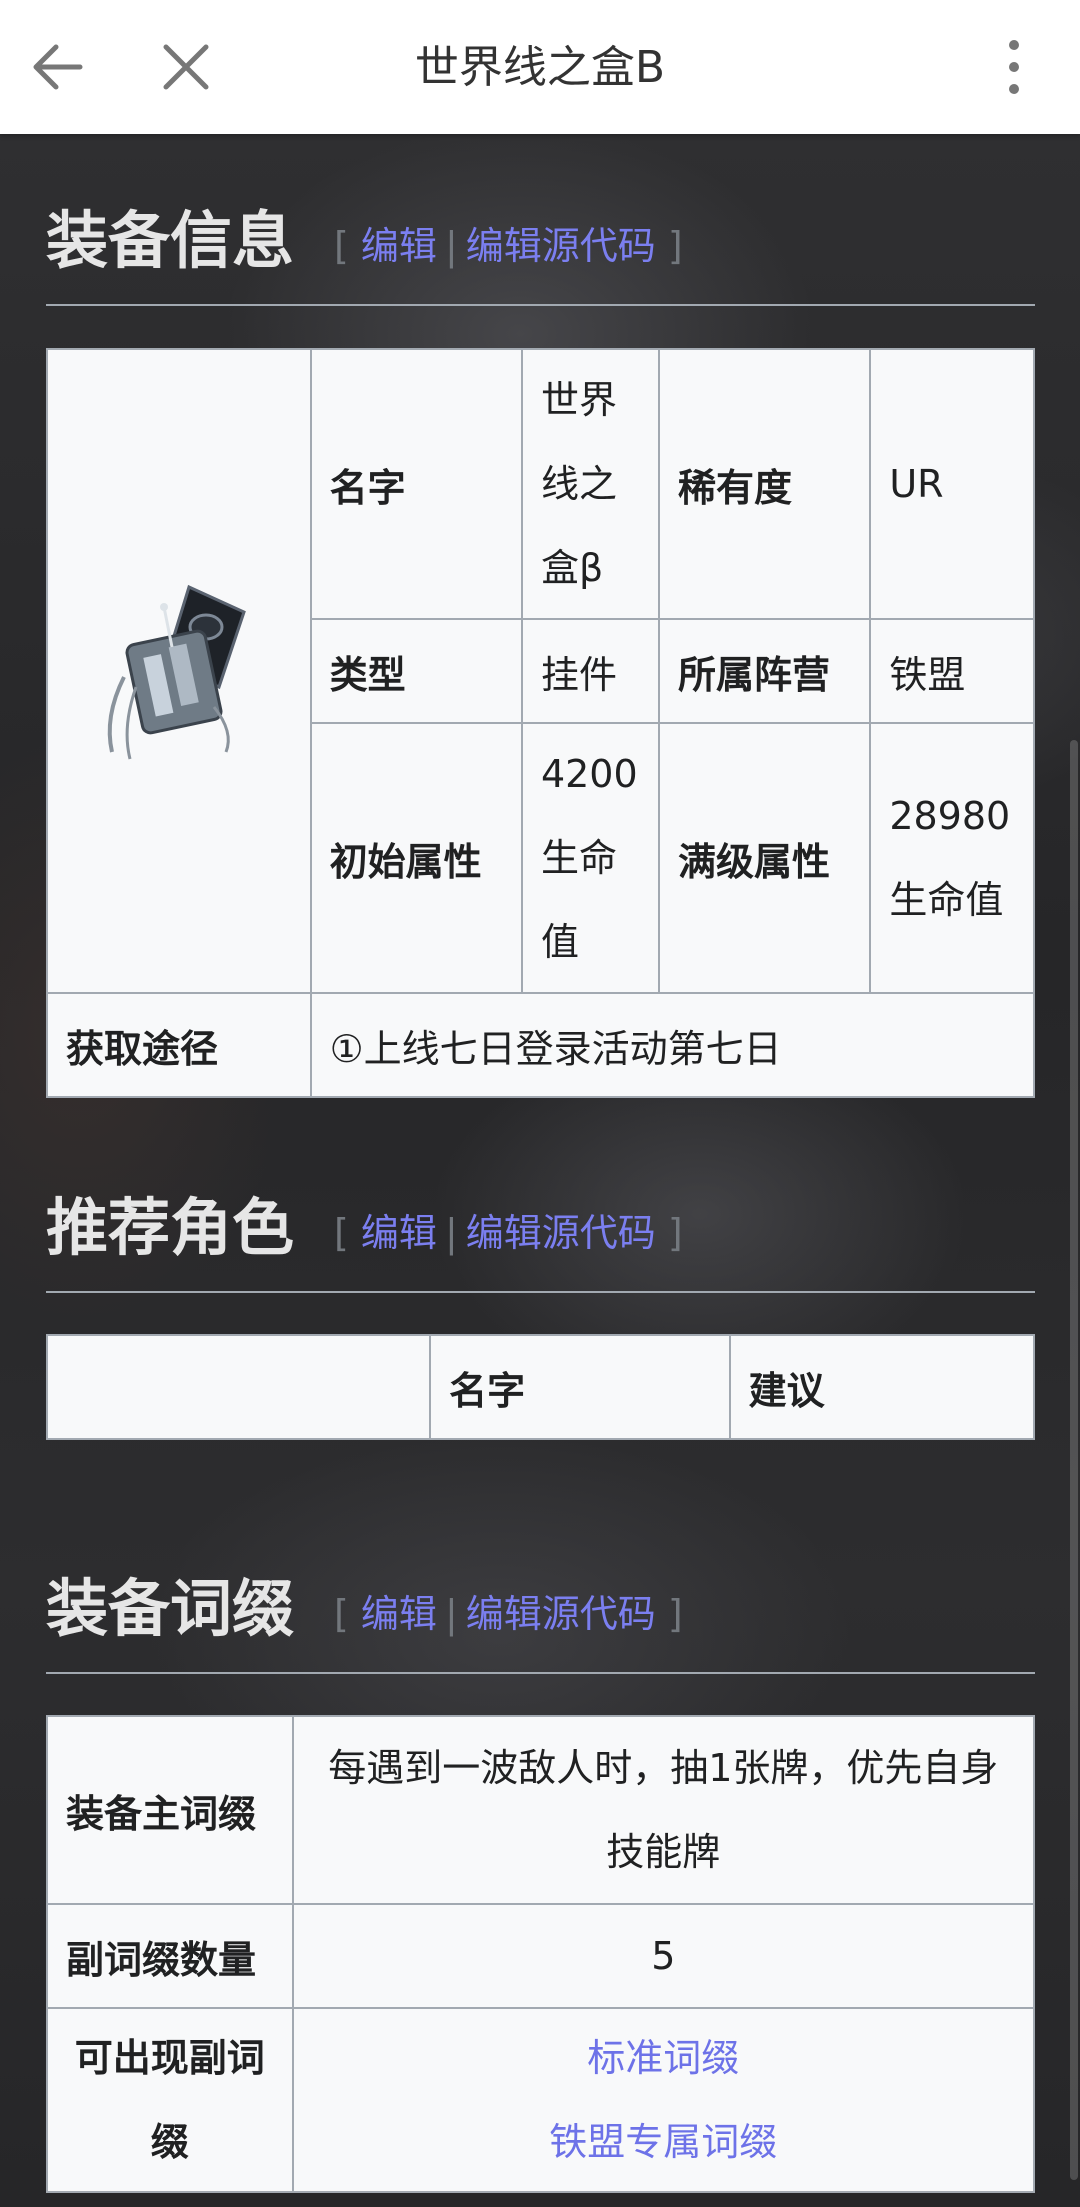  What do you see at coordinates (179, 1045) in the screenshot?
I see `source-label: 获取途径` at bounding box center [179, 1045].